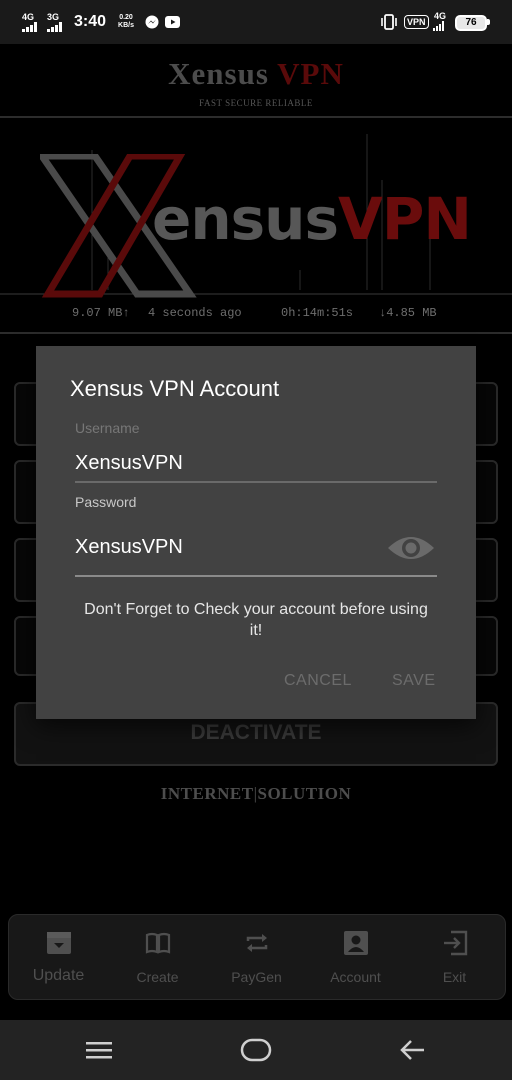 Image resolution: width=512 pixels, height=1080 pixels. I want to click on book-icon, so click(158, 943).